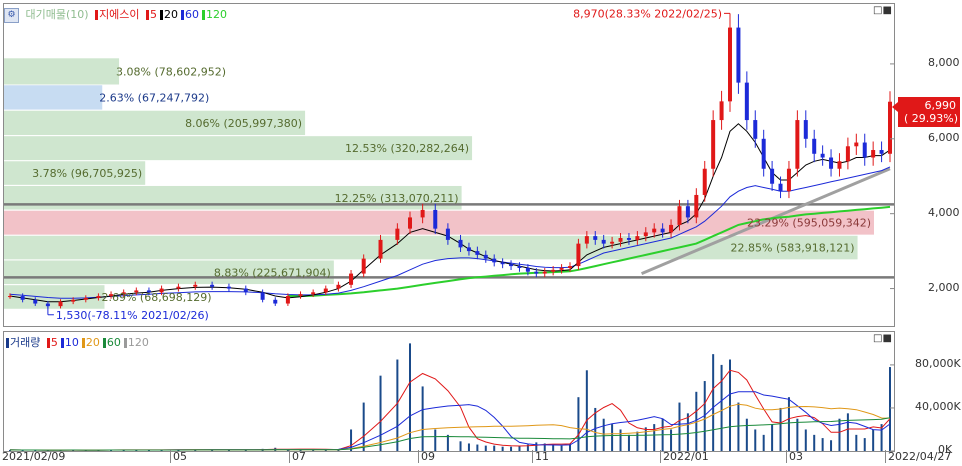 This screenshot has height=466, width=962. Describe the element at coordinates (297, 456) in the screenshot. I see `x-axis-label: 07` at that location.